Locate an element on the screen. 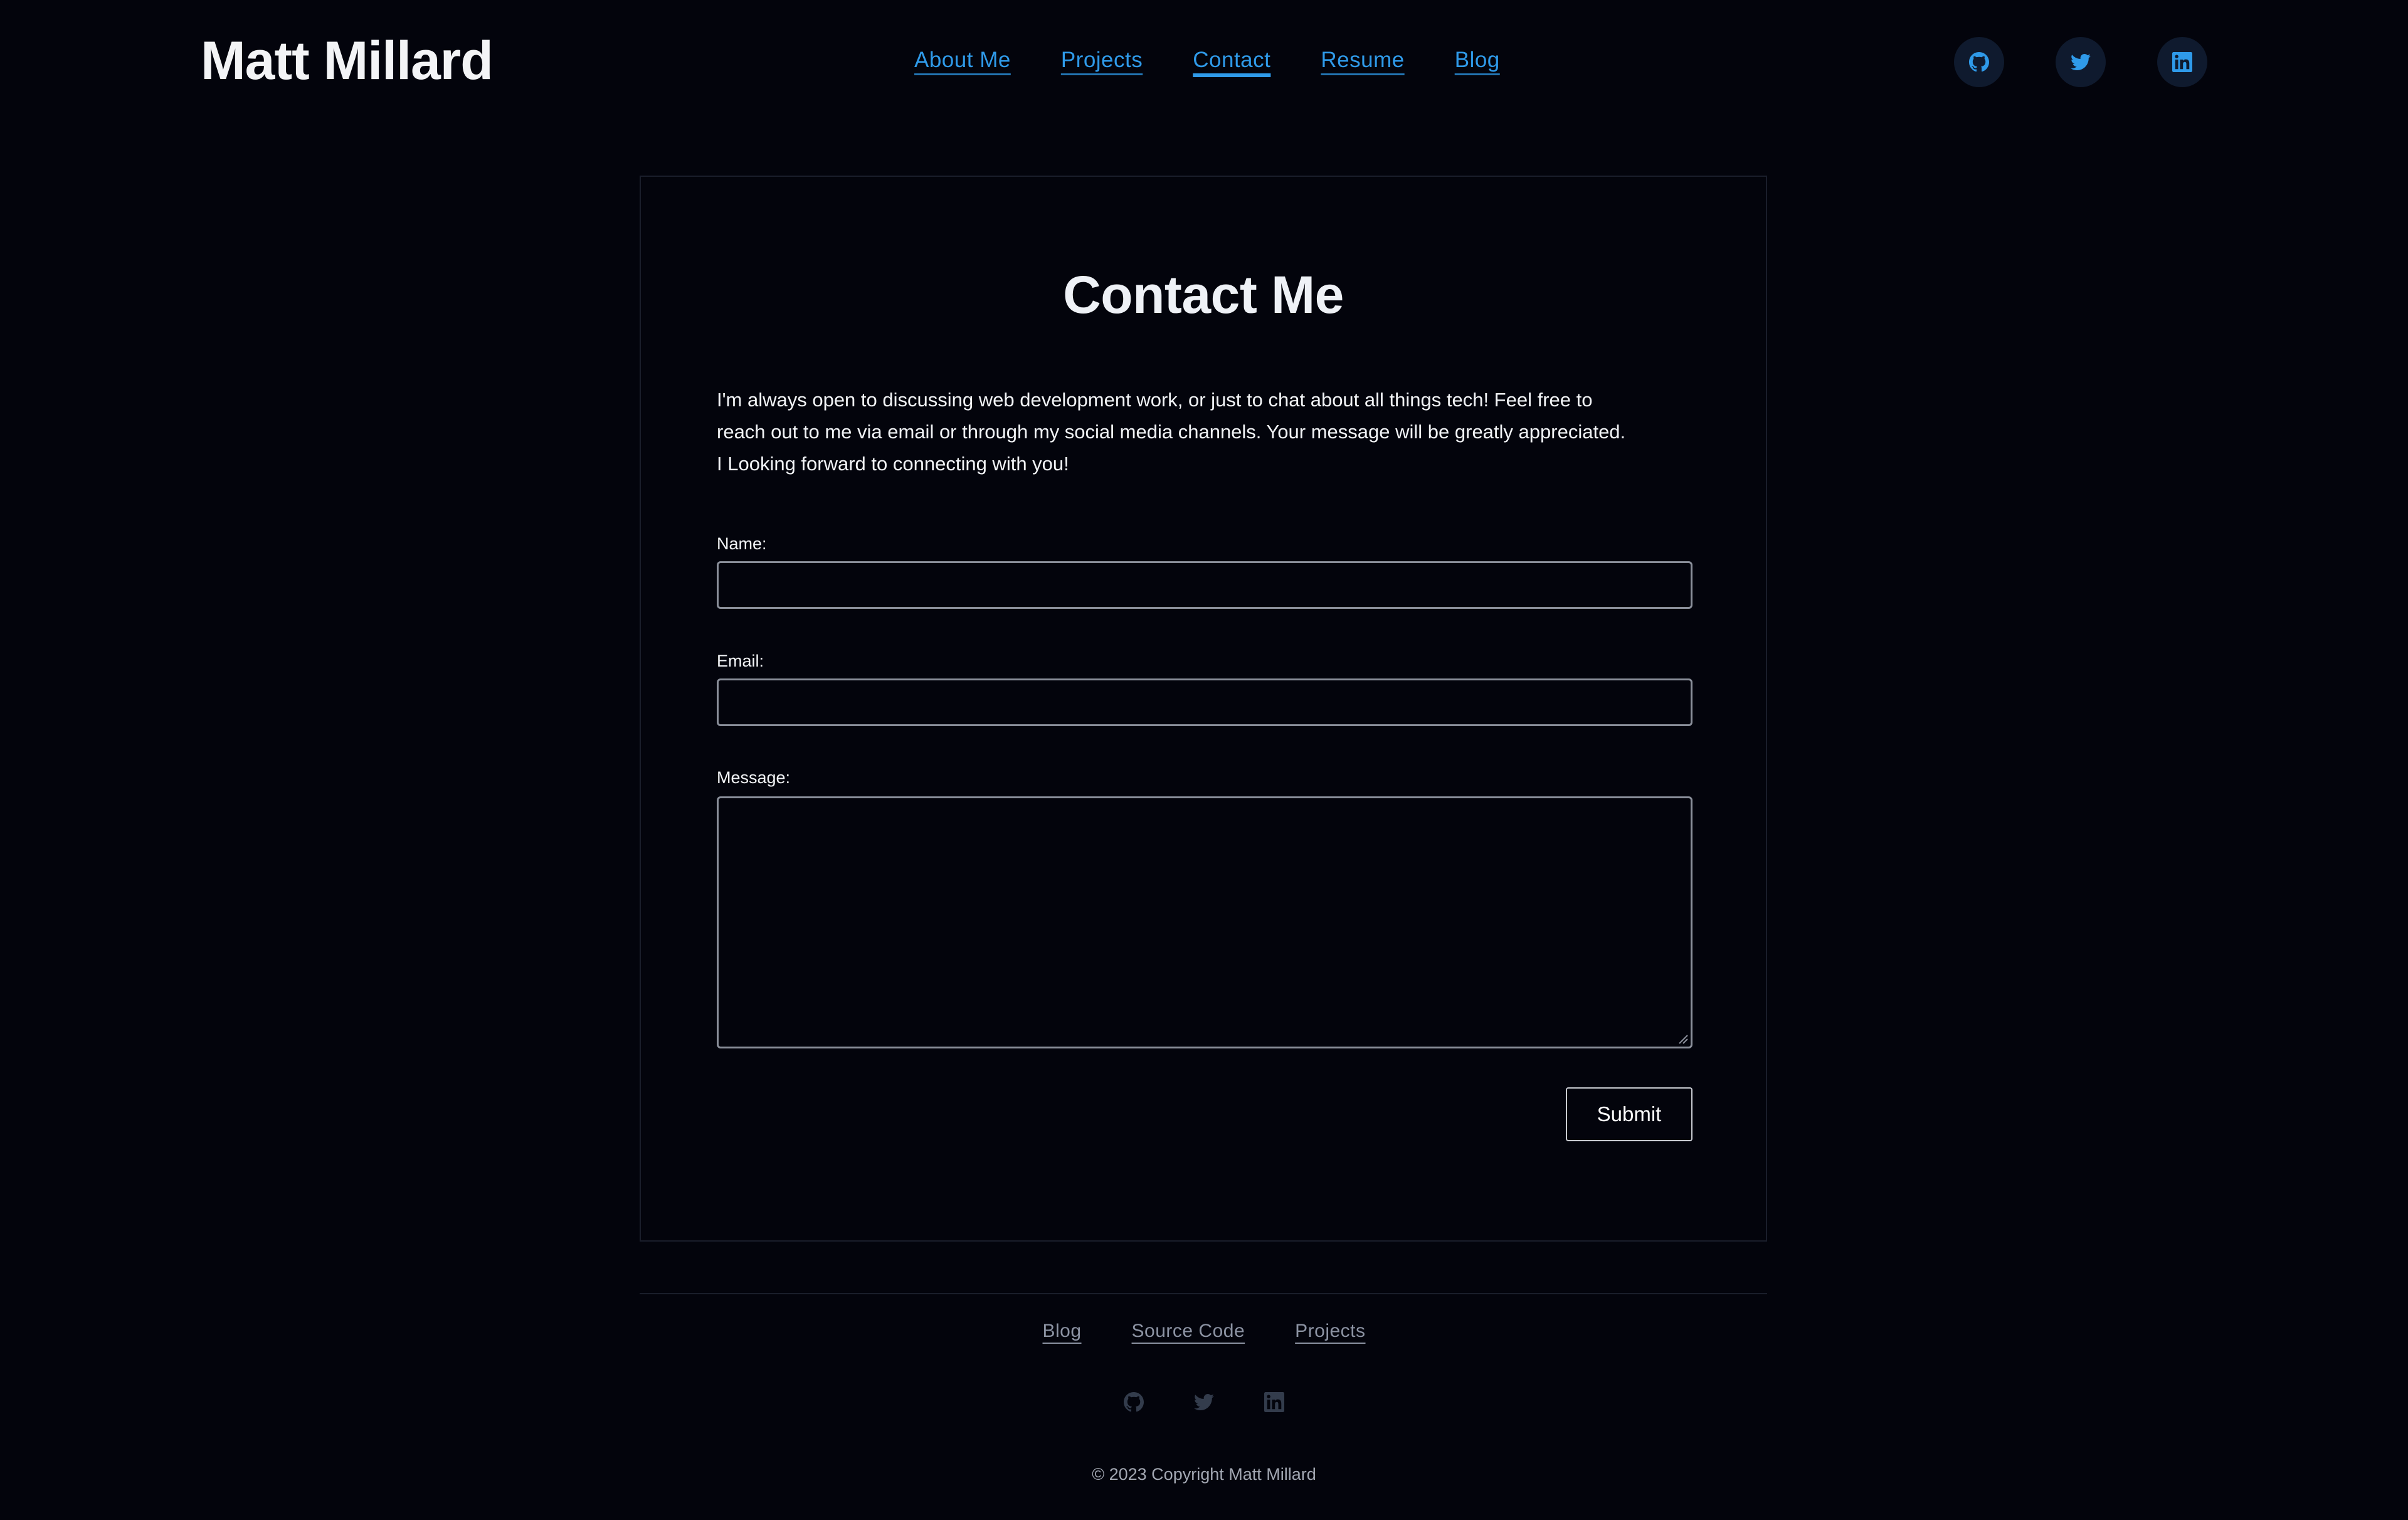  header-social-links is located at coordinates (2080, 62).